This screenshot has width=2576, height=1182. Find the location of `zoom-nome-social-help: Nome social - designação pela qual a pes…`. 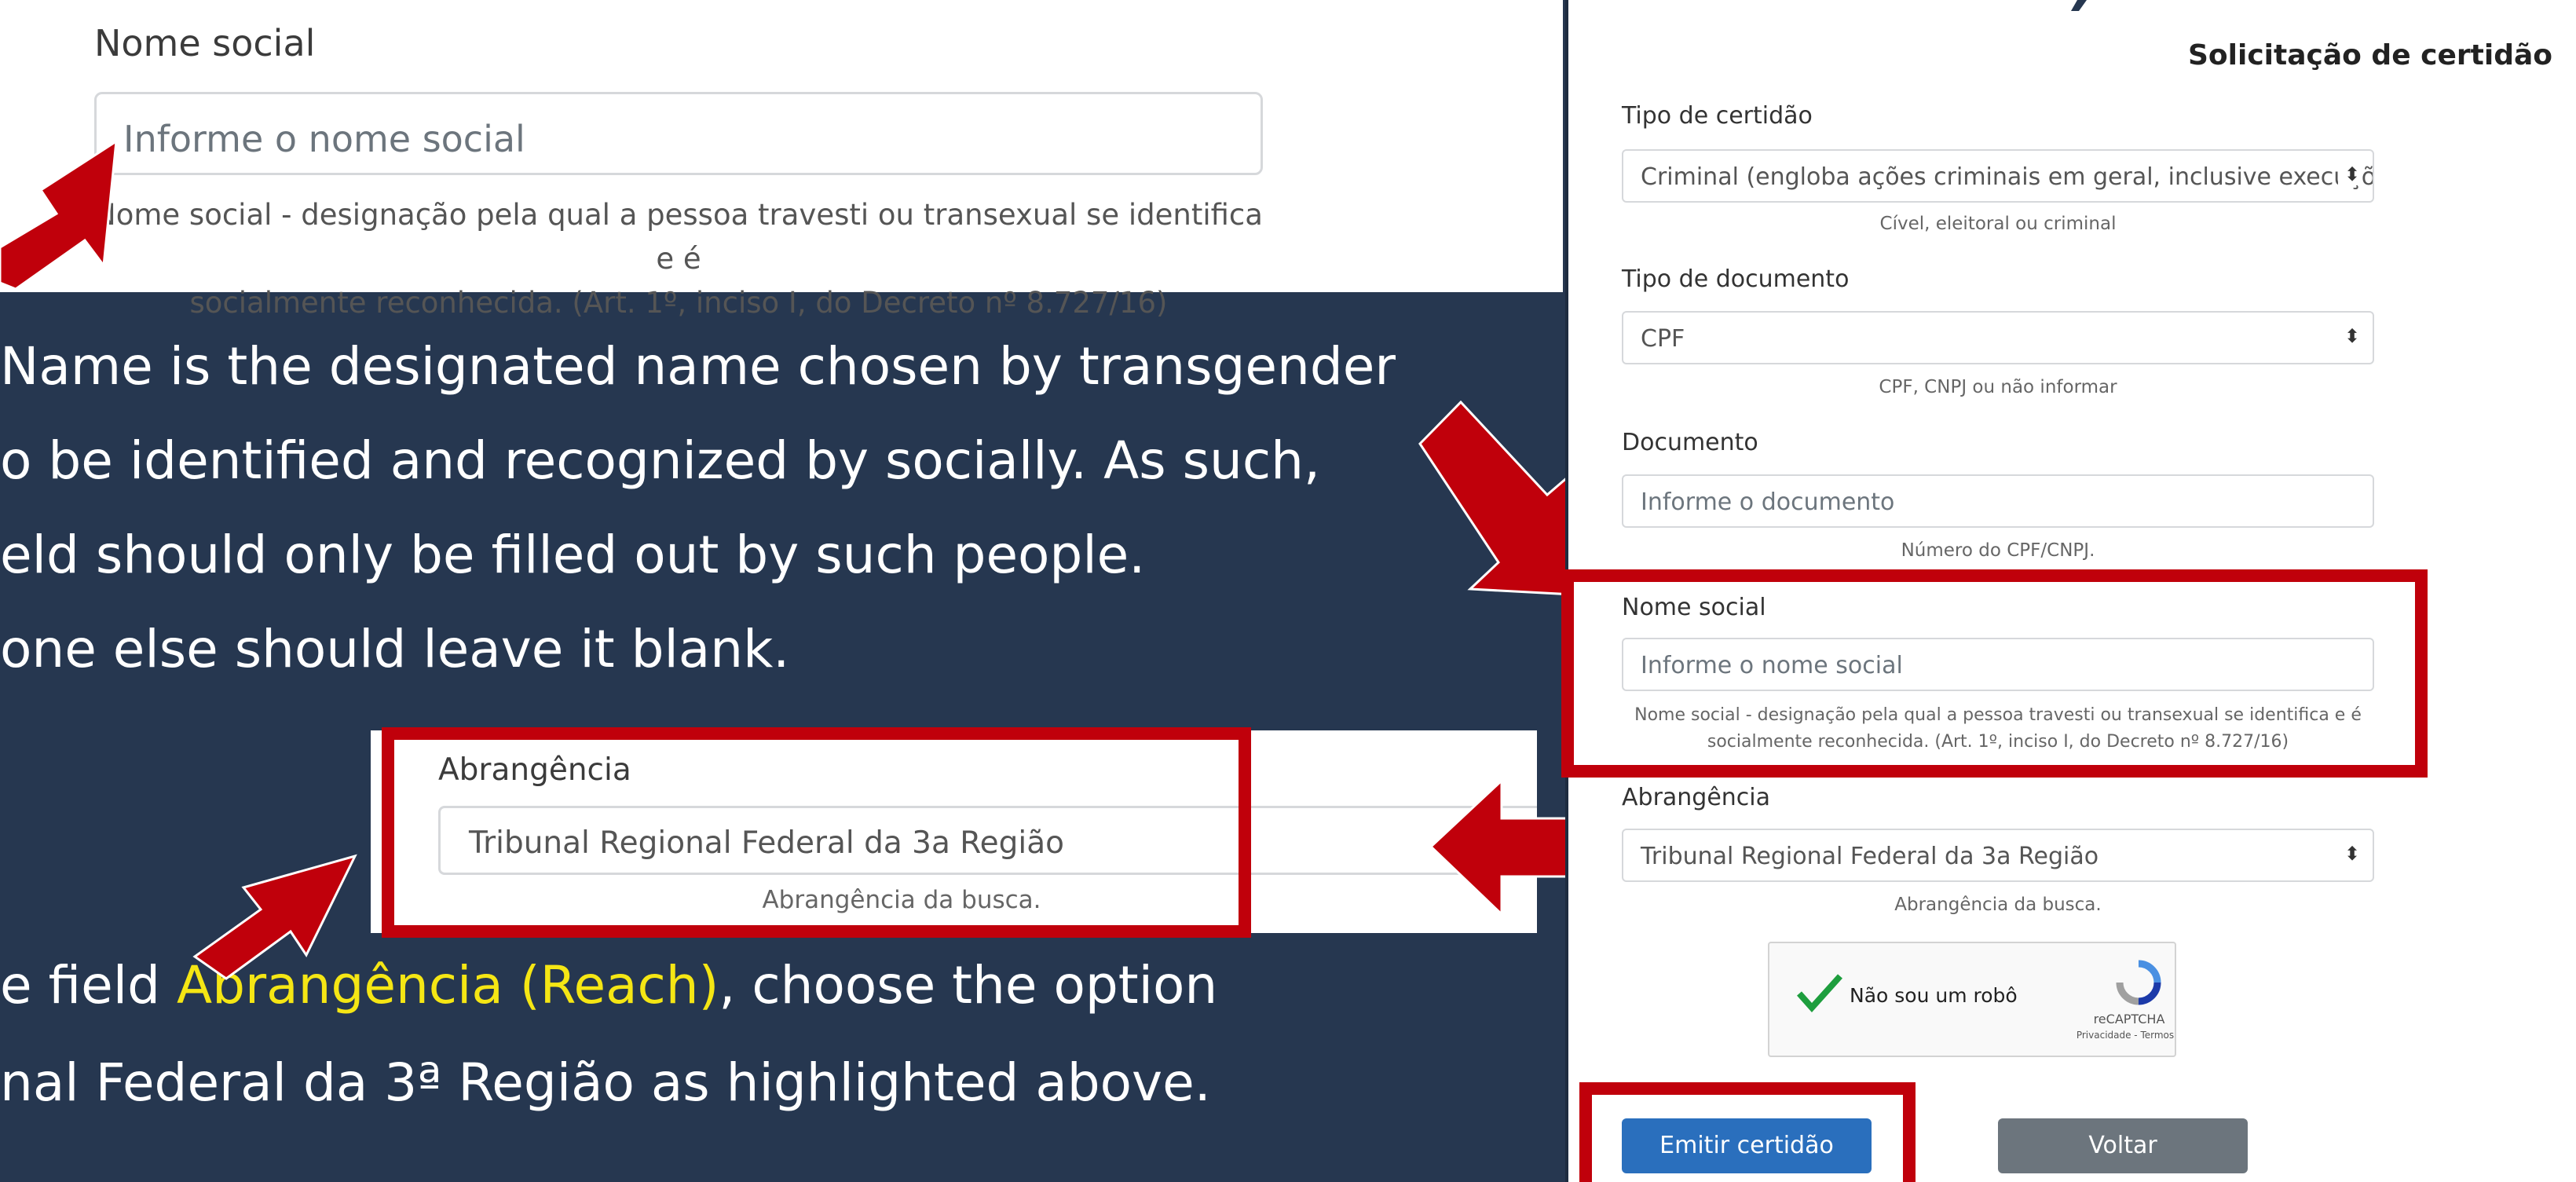

zoom-nome-social-help: Nome social - designação pela qual a pes… is located at coordinates (678, 259).